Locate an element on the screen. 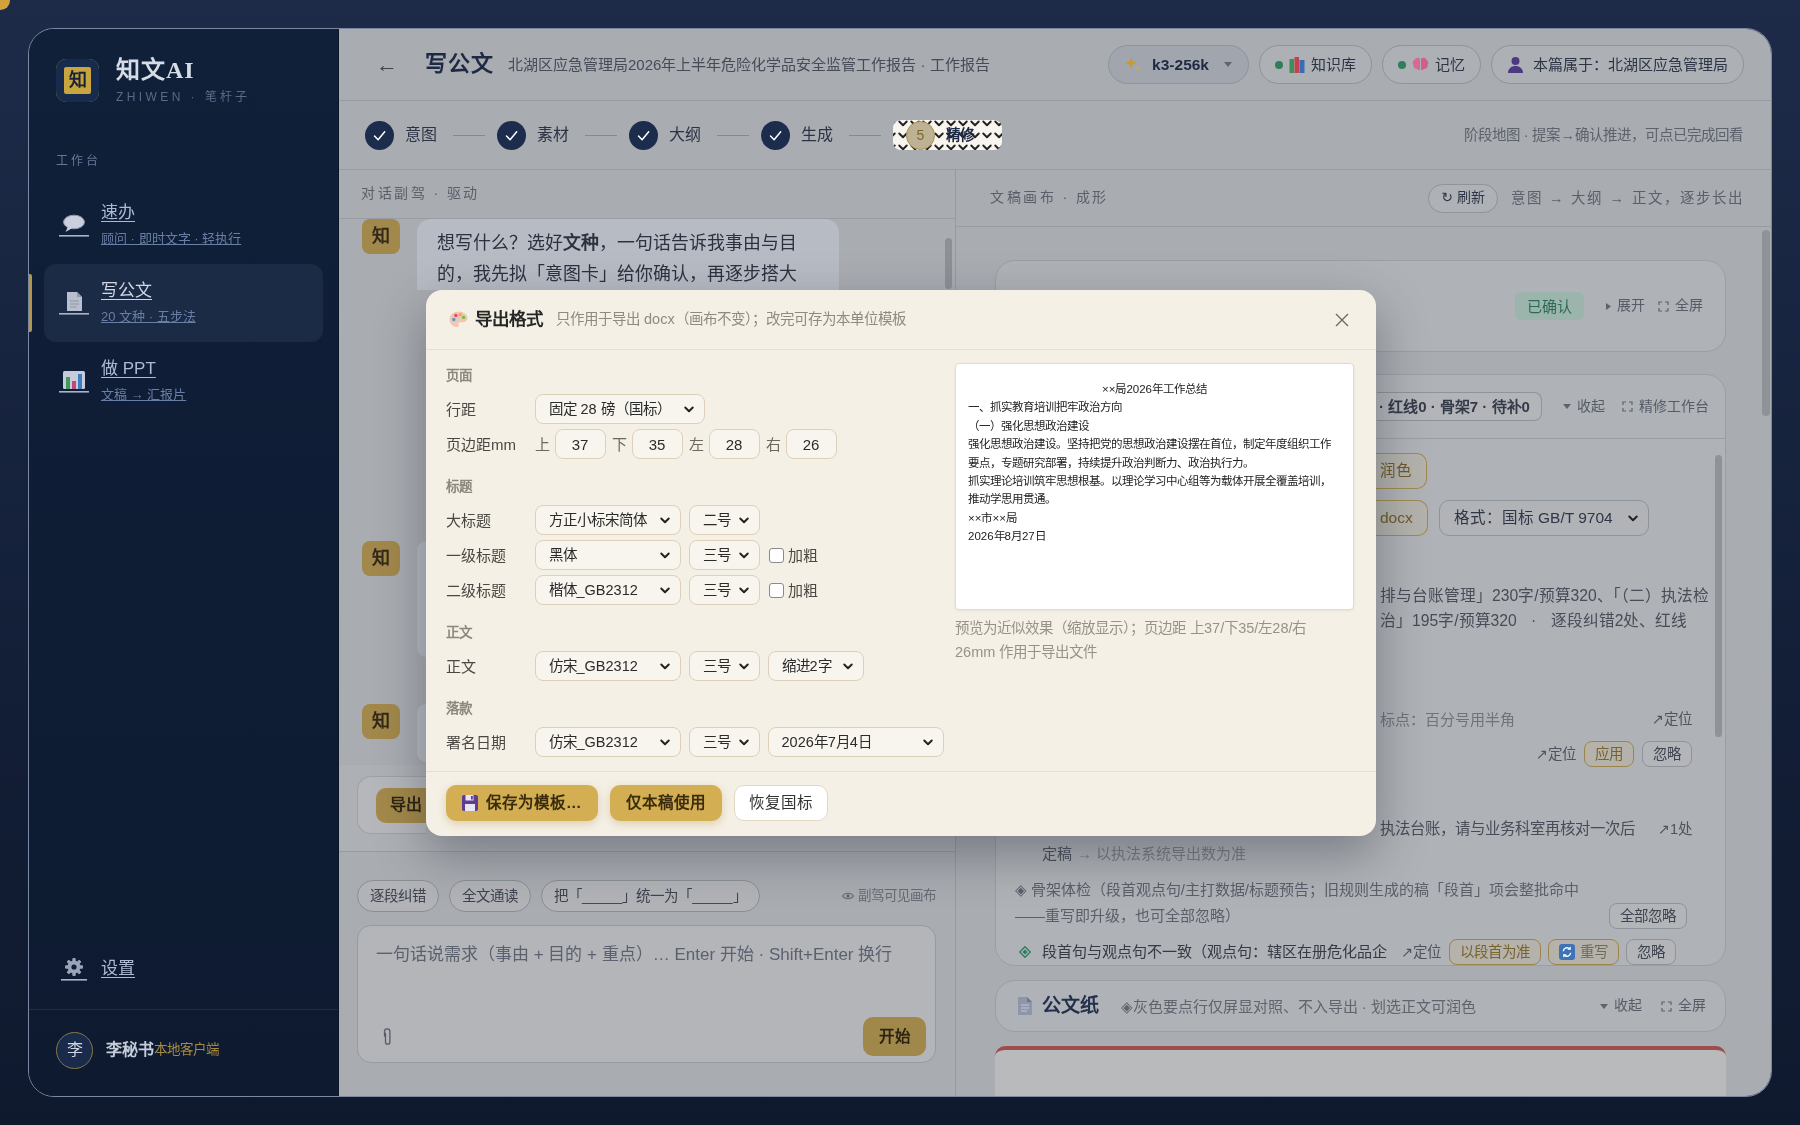  owner-button: 本篇属于：北湖区应急管理局 is located at coordinates (1617, 64).